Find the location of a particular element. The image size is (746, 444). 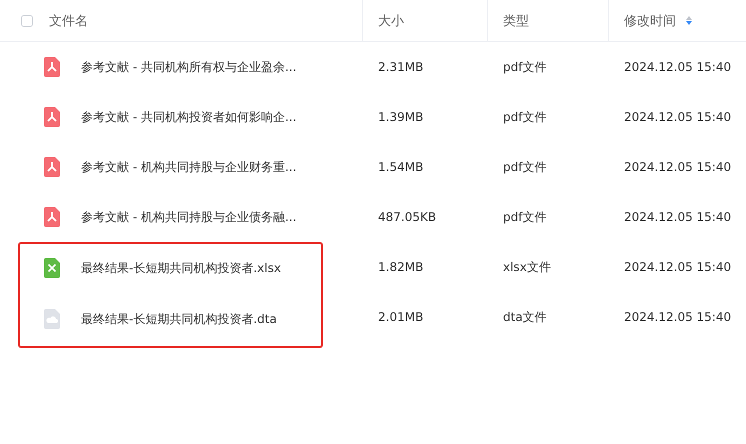

column-header: 类型 is located at coordinates (516, 21).